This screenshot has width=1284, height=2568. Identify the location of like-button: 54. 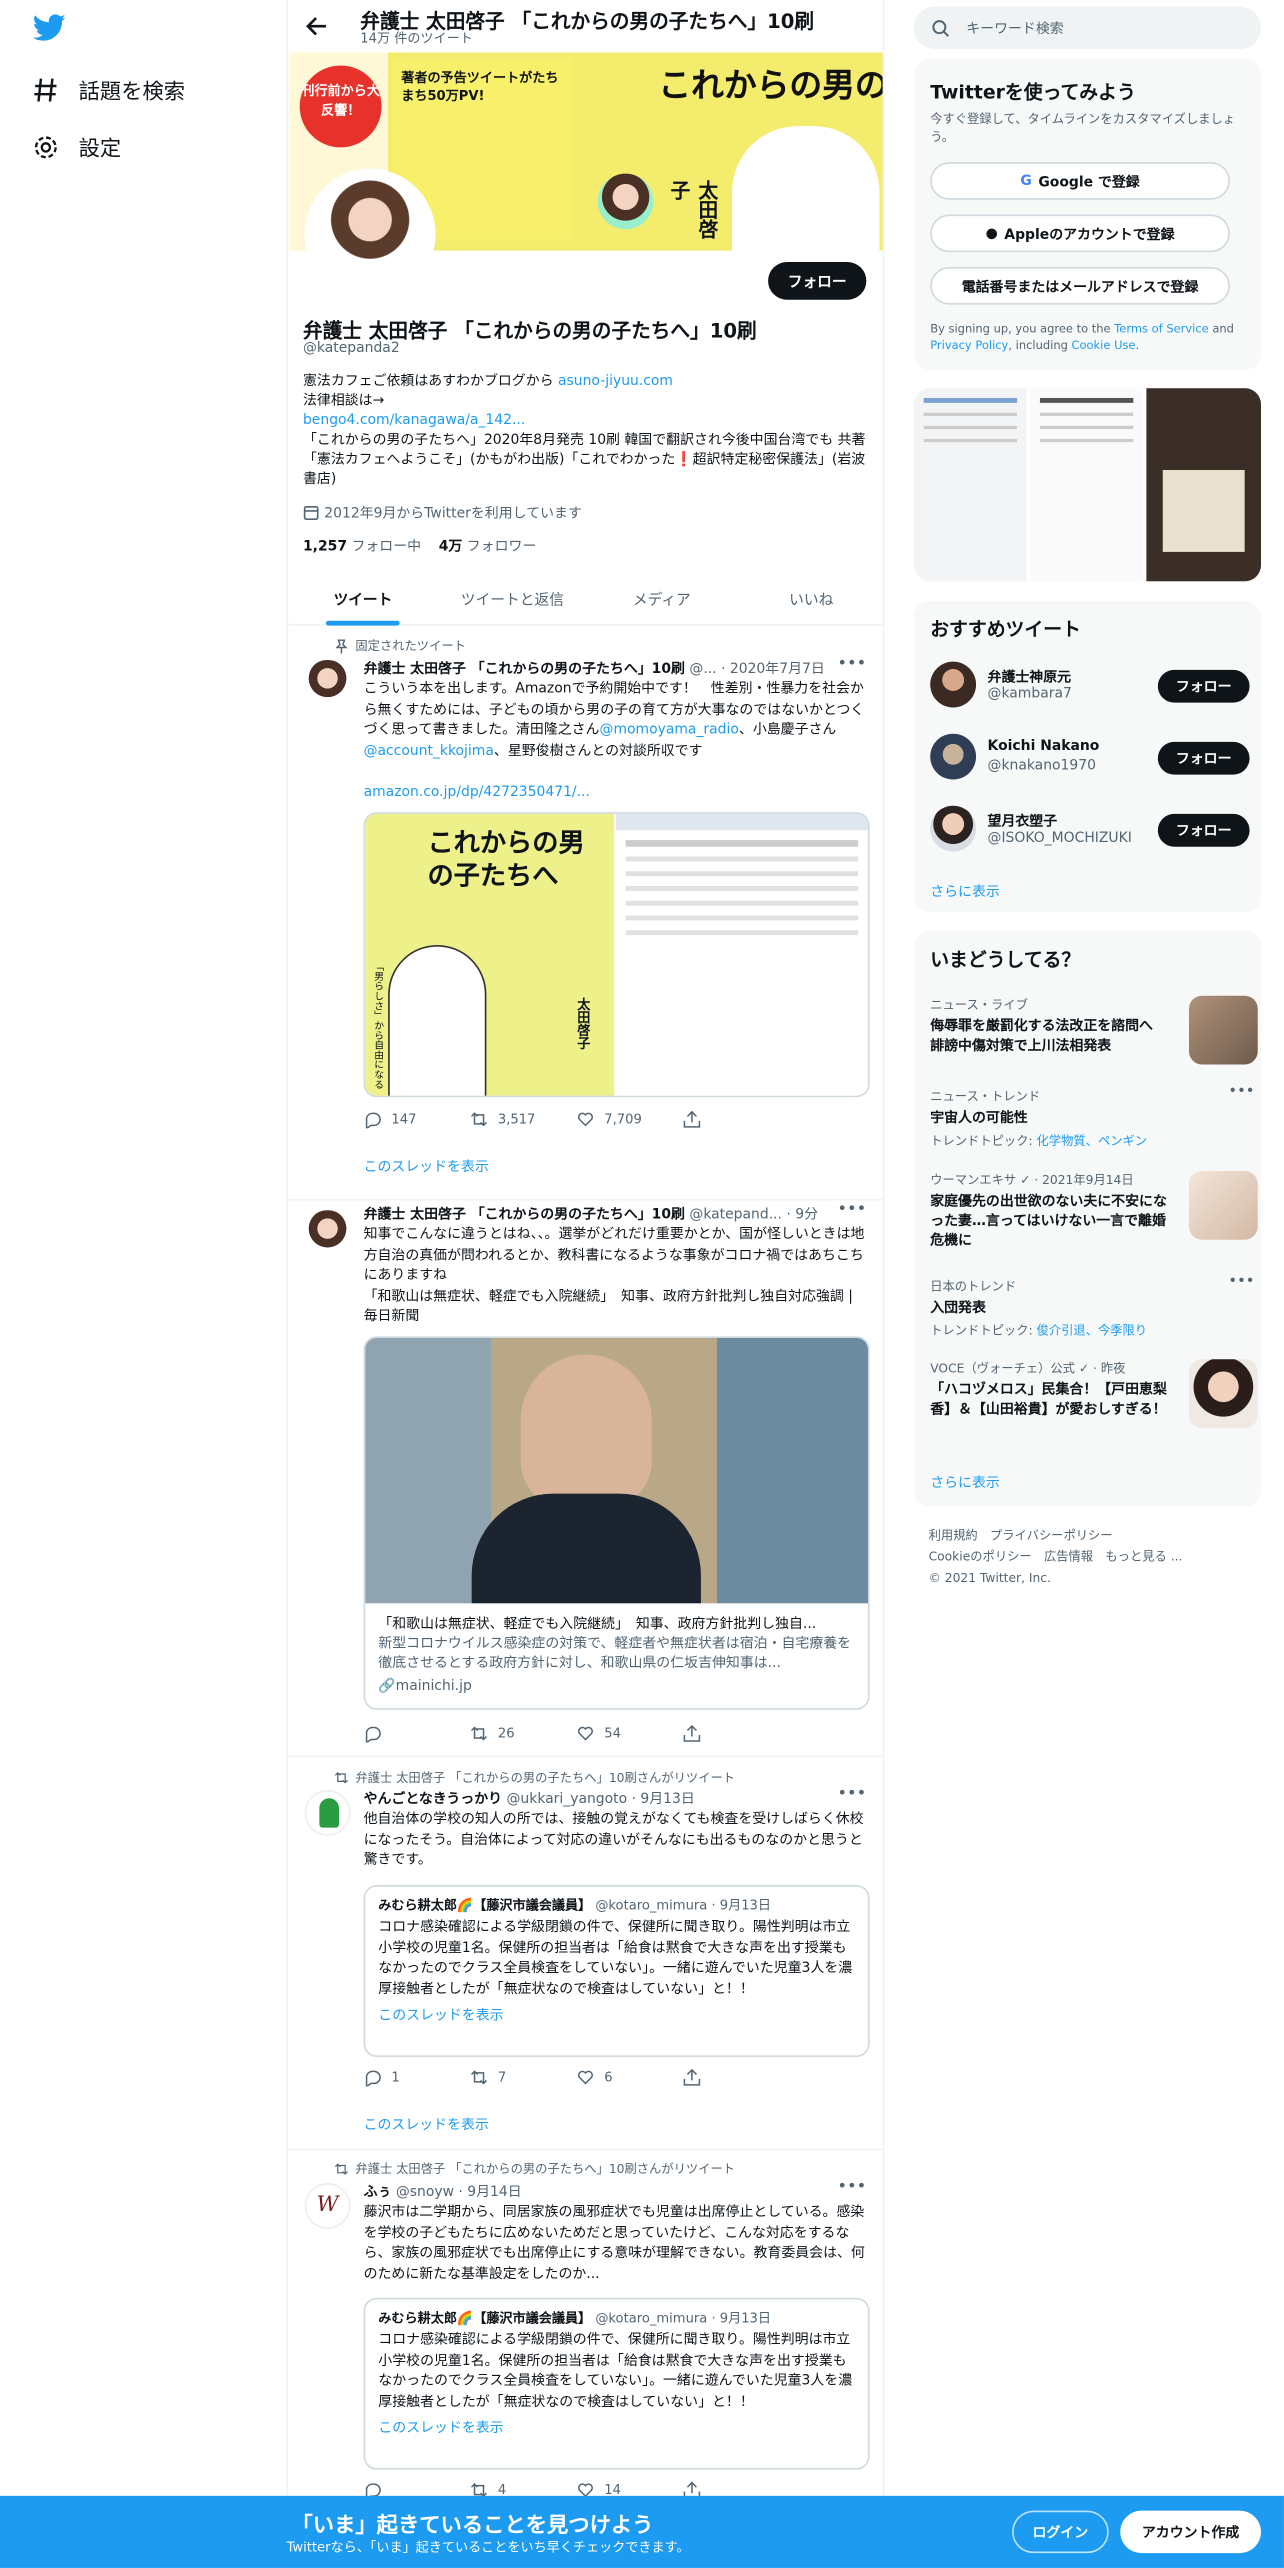
(629, 1733).